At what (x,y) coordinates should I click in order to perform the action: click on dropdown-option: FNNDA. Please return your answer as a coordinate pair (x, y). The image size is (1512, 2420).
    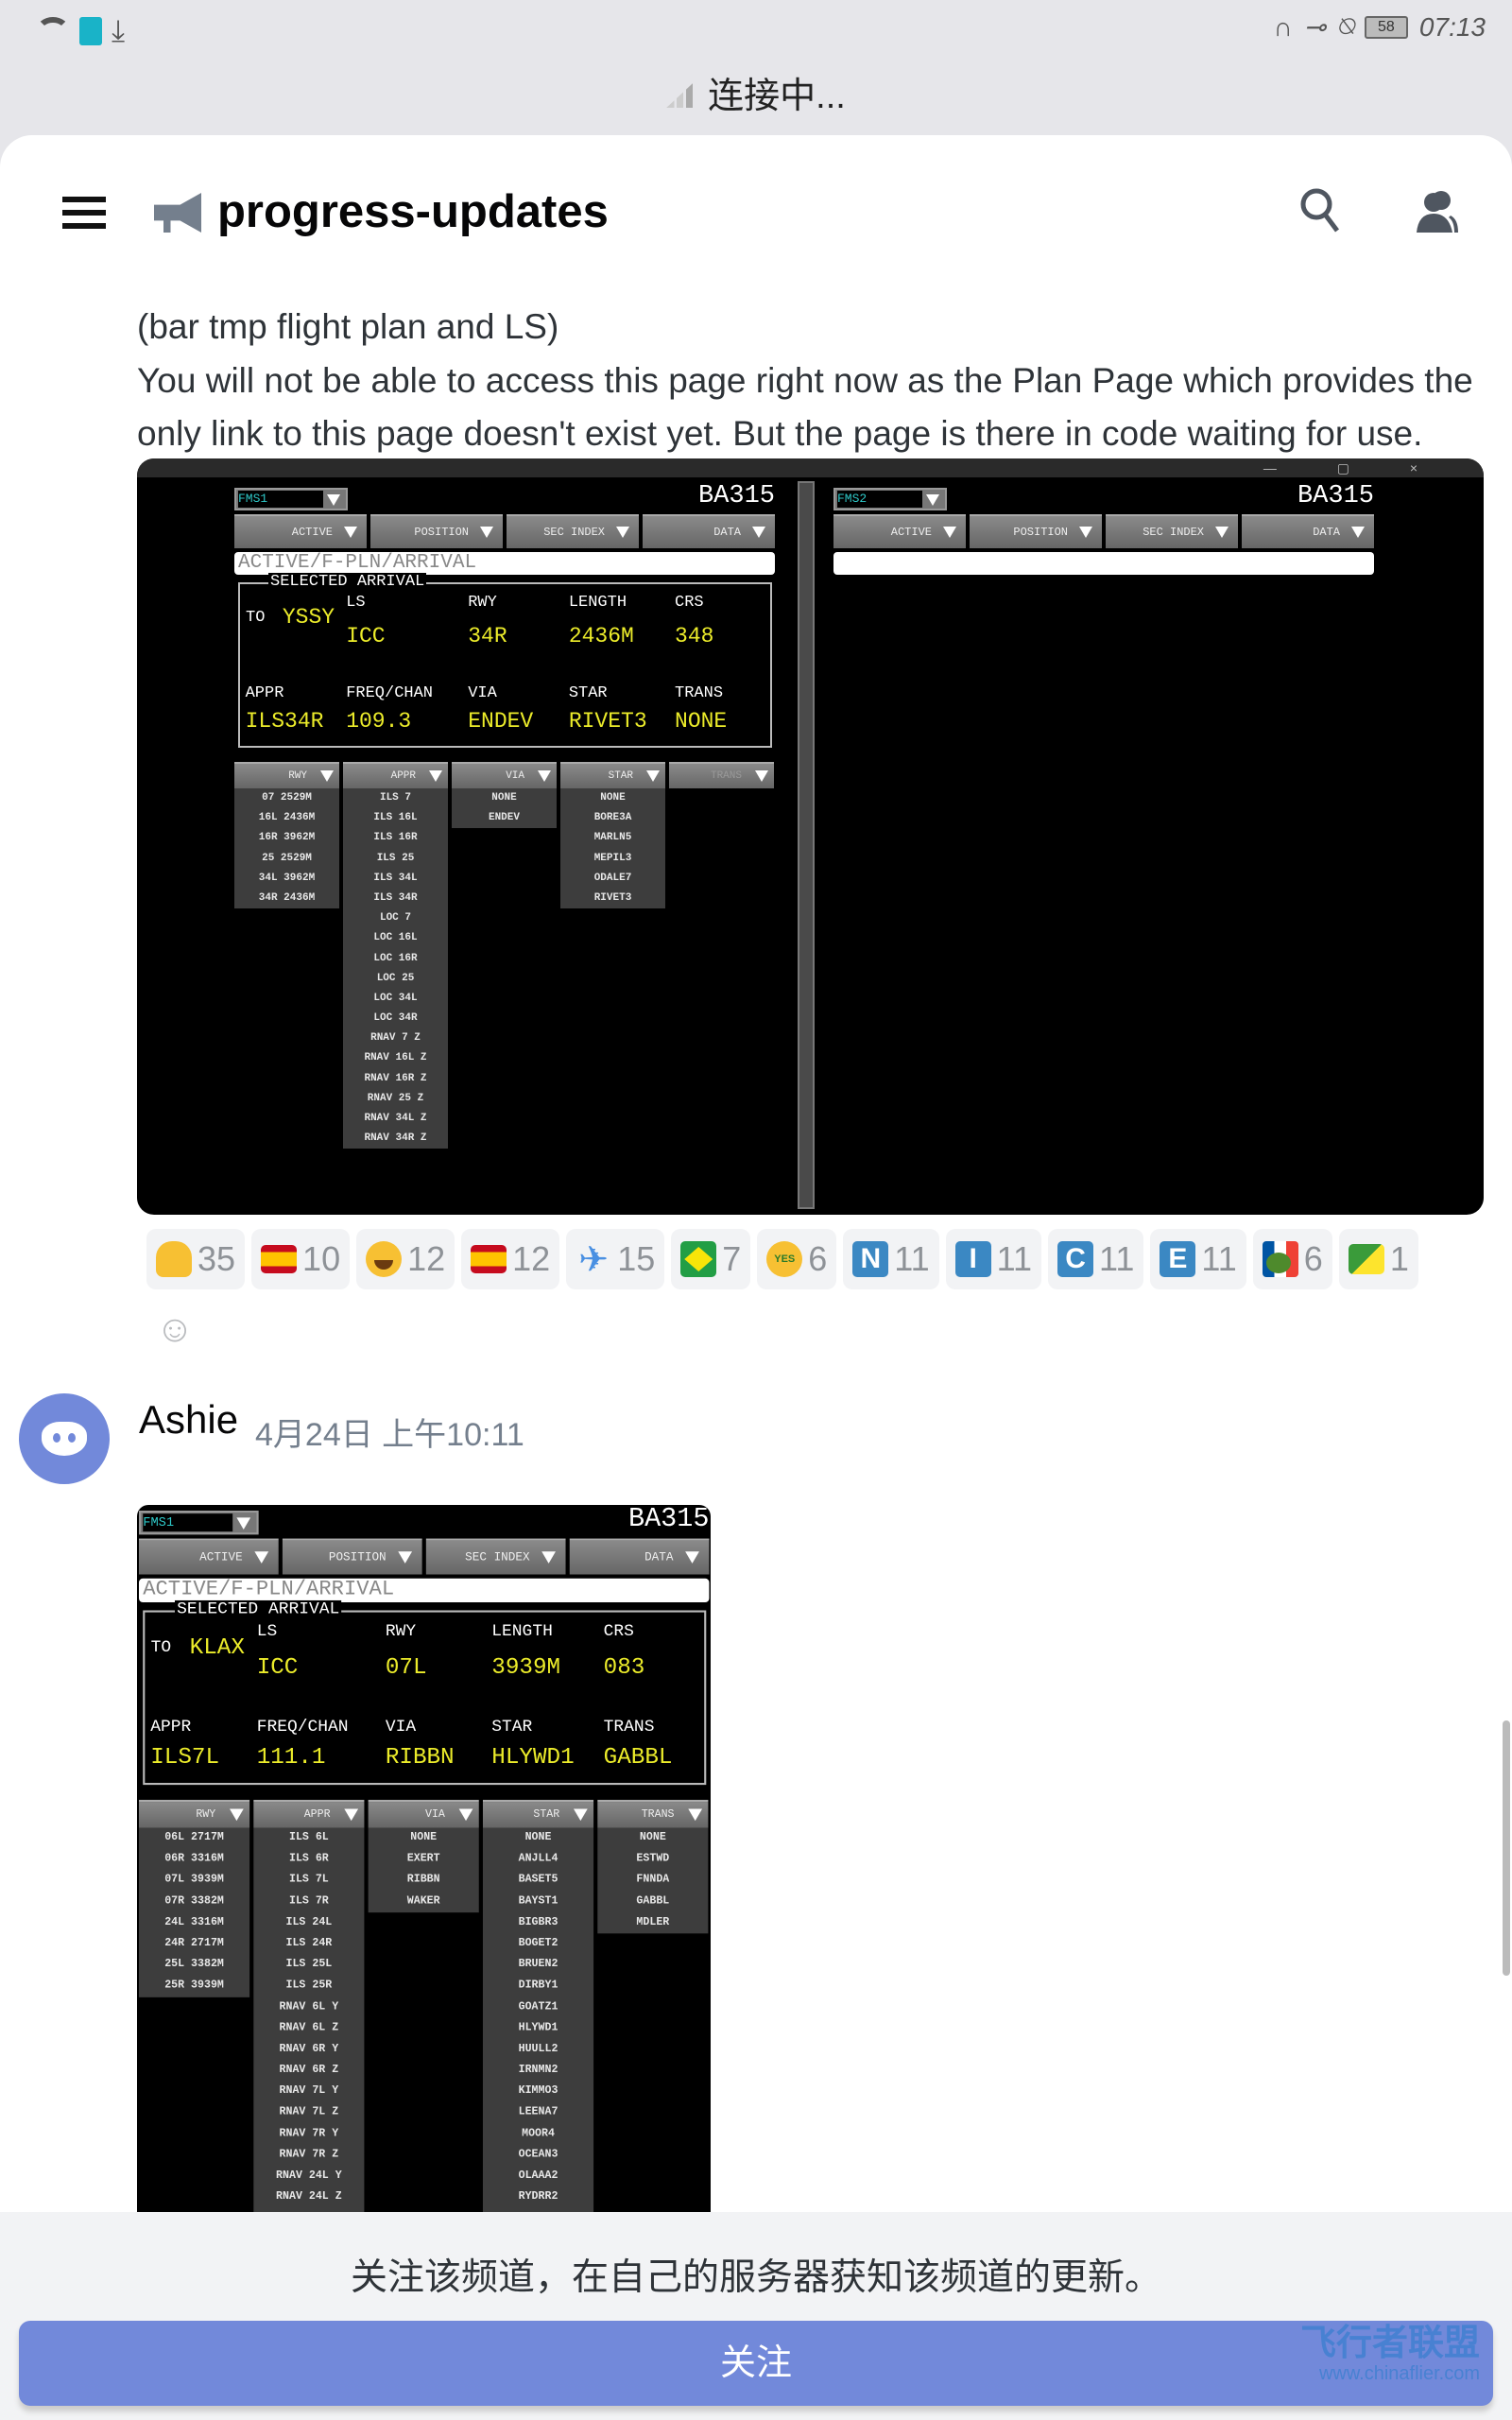
    Looking at the image, I should click on (652, 1880).